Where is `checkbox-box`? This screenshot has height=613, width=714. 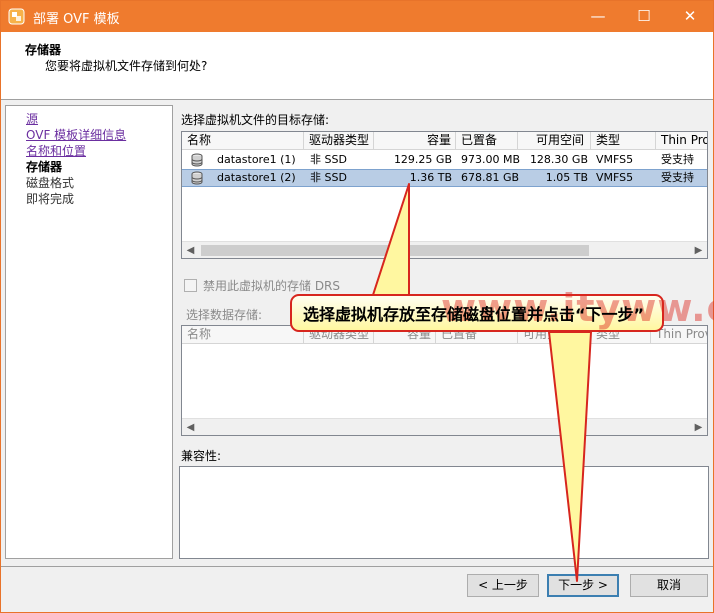
checkbox-box is located at coordinates (190, 285).